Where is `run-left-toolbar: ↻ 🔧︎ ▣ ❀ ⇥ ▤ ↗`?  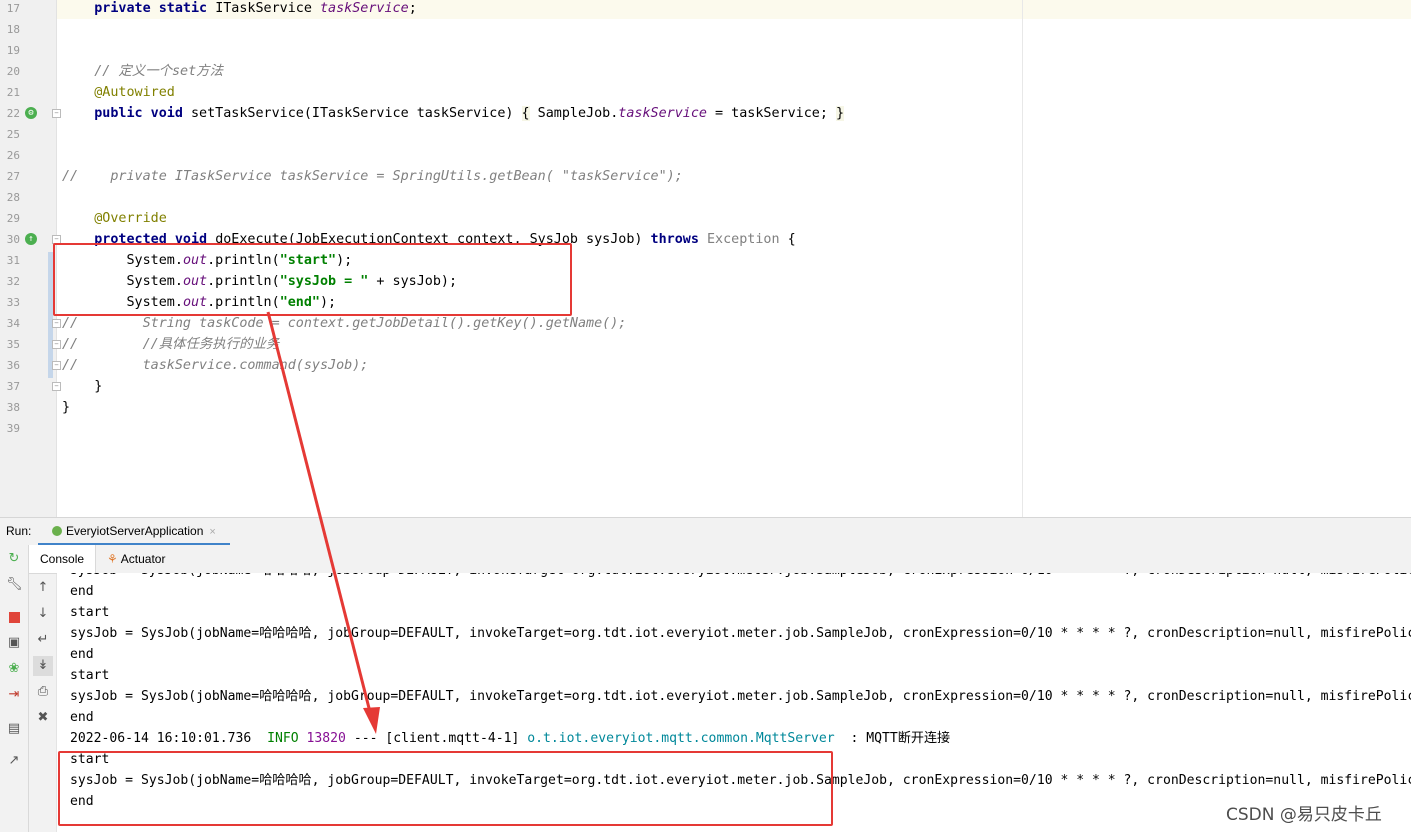
run-left-toolbar: ↻ 🔧︎ ▣ ❀ ⇥ ▤ ↗ is located at coordinates (14, 688).